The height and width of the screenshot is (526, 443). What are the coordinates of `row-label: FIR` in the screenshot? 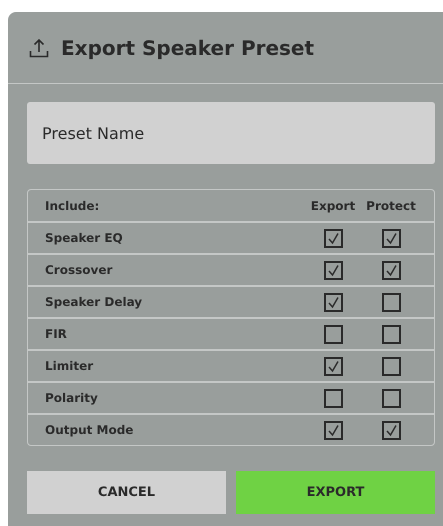 It's located at (56, 334).